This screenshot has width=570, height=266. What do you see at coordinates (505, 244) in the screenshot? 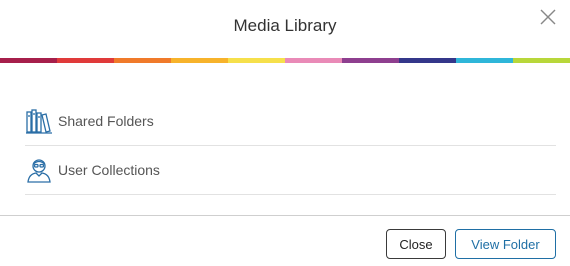
I see `view-folder-button: View Folder` at bounding box center [505, 244].